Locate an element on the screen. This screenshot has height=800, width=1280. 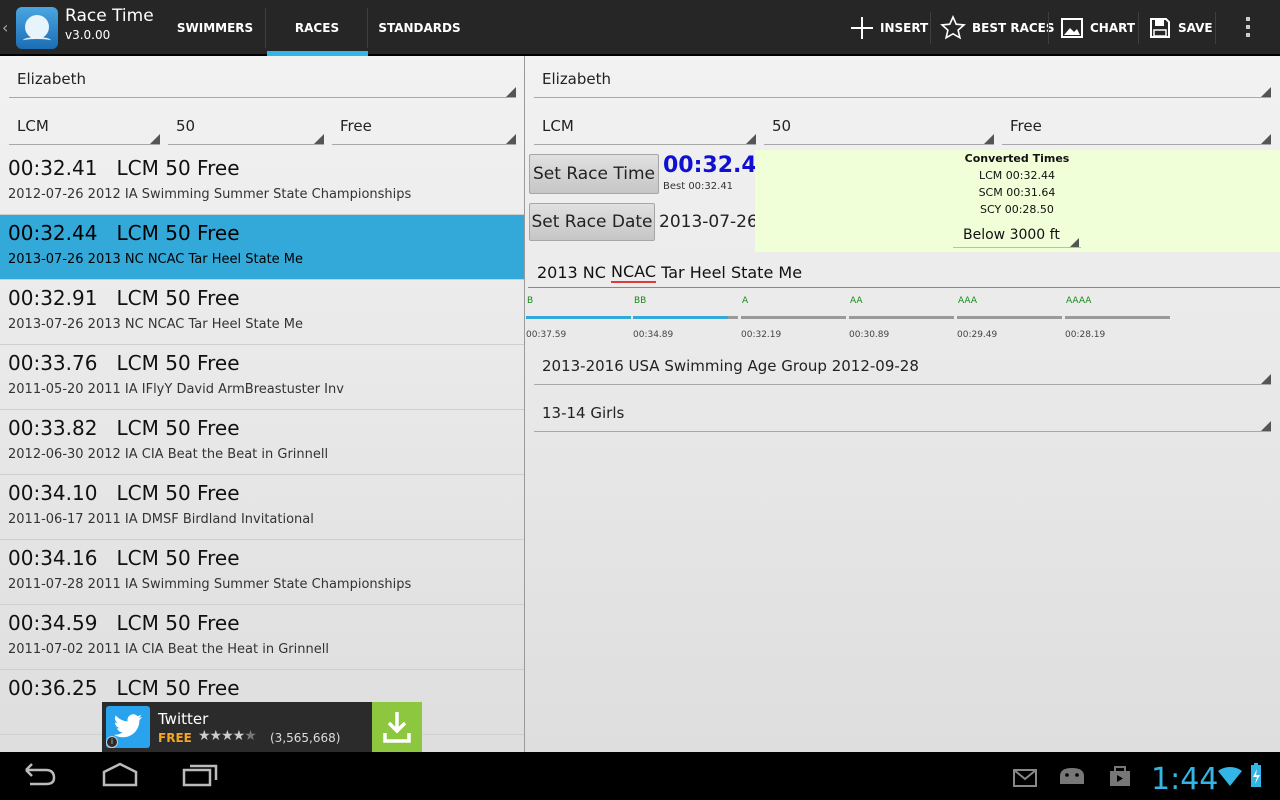
race-time-event: 00:32.91 LCM 50 Free is located at coordinates (124, 298).